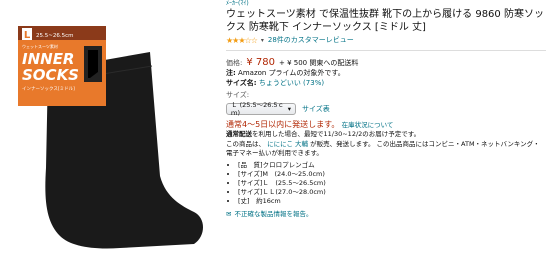 This screenshot has width=550, height=254. Describe the element at coordinates (319, 63) in the screenshot. I see `shipping-fee: + ¥ 500 関東への配送料` at that location.